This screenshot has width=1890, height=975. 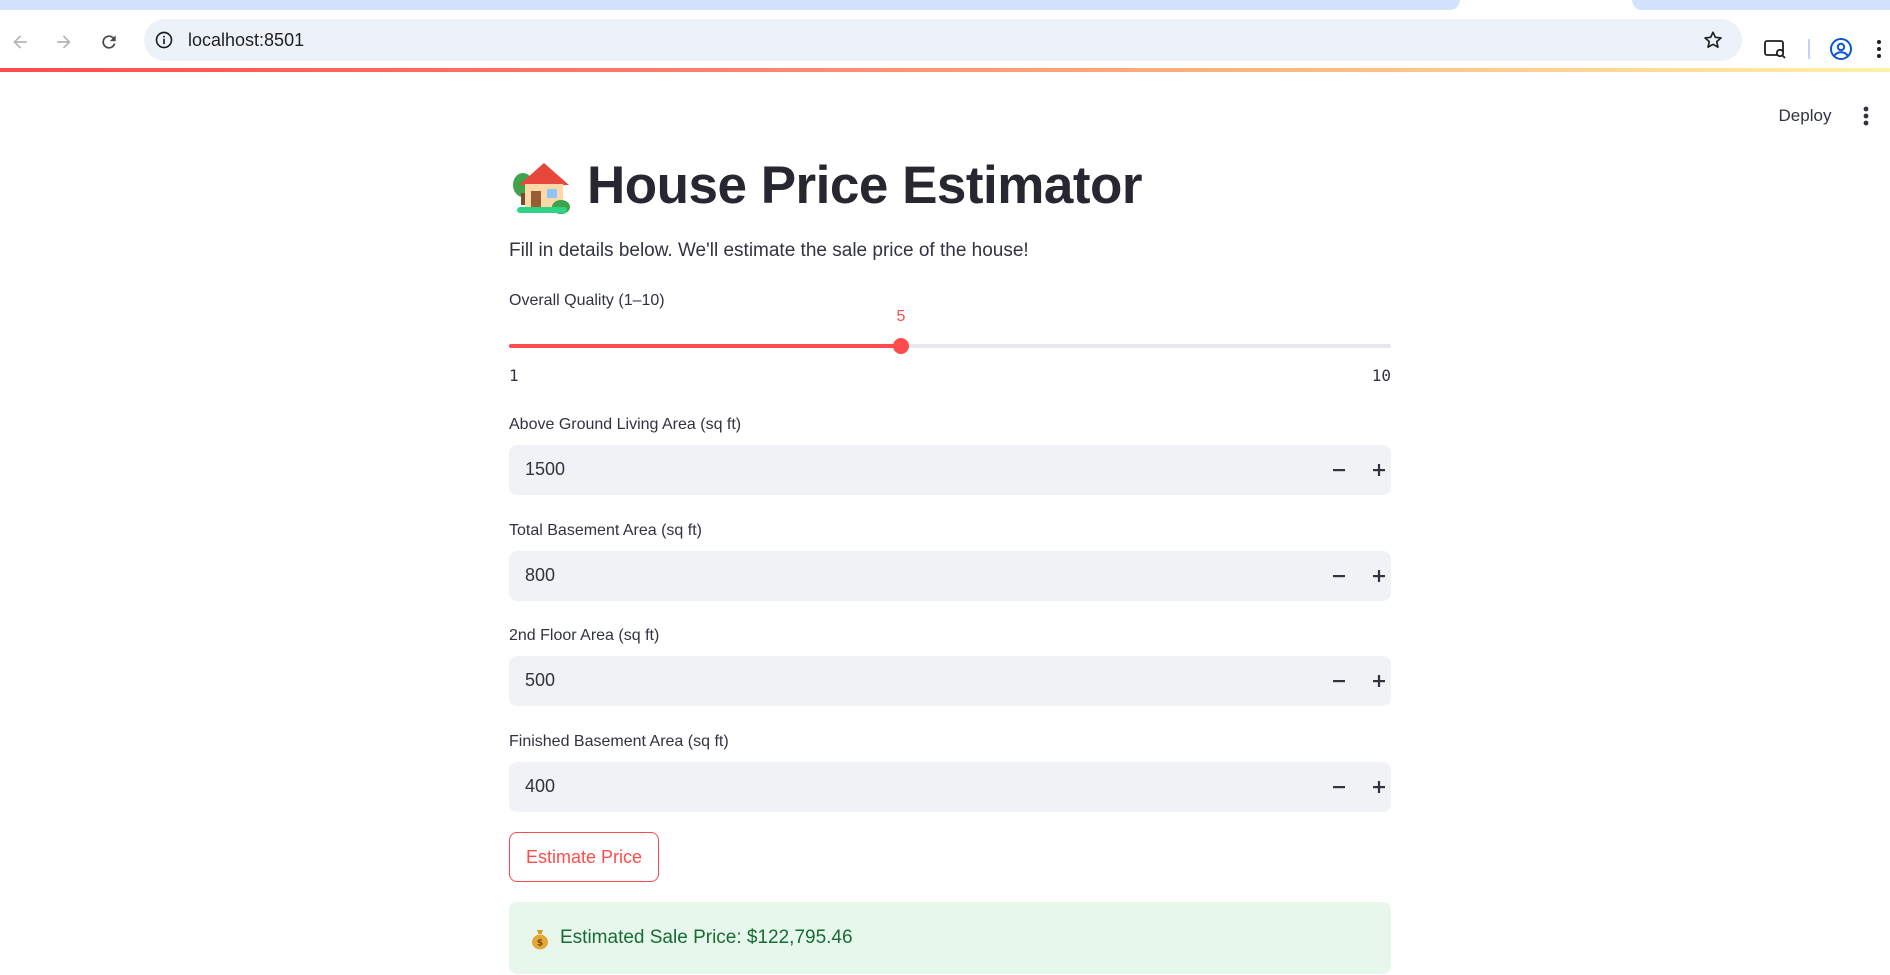 I want to click on arrow-right-icon, so click(x=64, y=42).